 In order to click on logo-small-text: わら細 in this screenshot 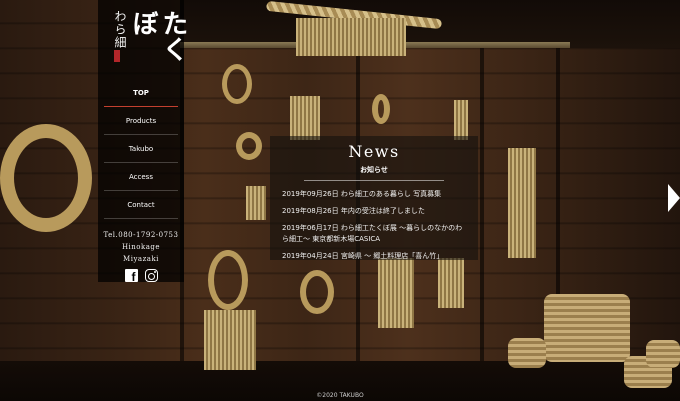, I will do `click(120, 29)`.